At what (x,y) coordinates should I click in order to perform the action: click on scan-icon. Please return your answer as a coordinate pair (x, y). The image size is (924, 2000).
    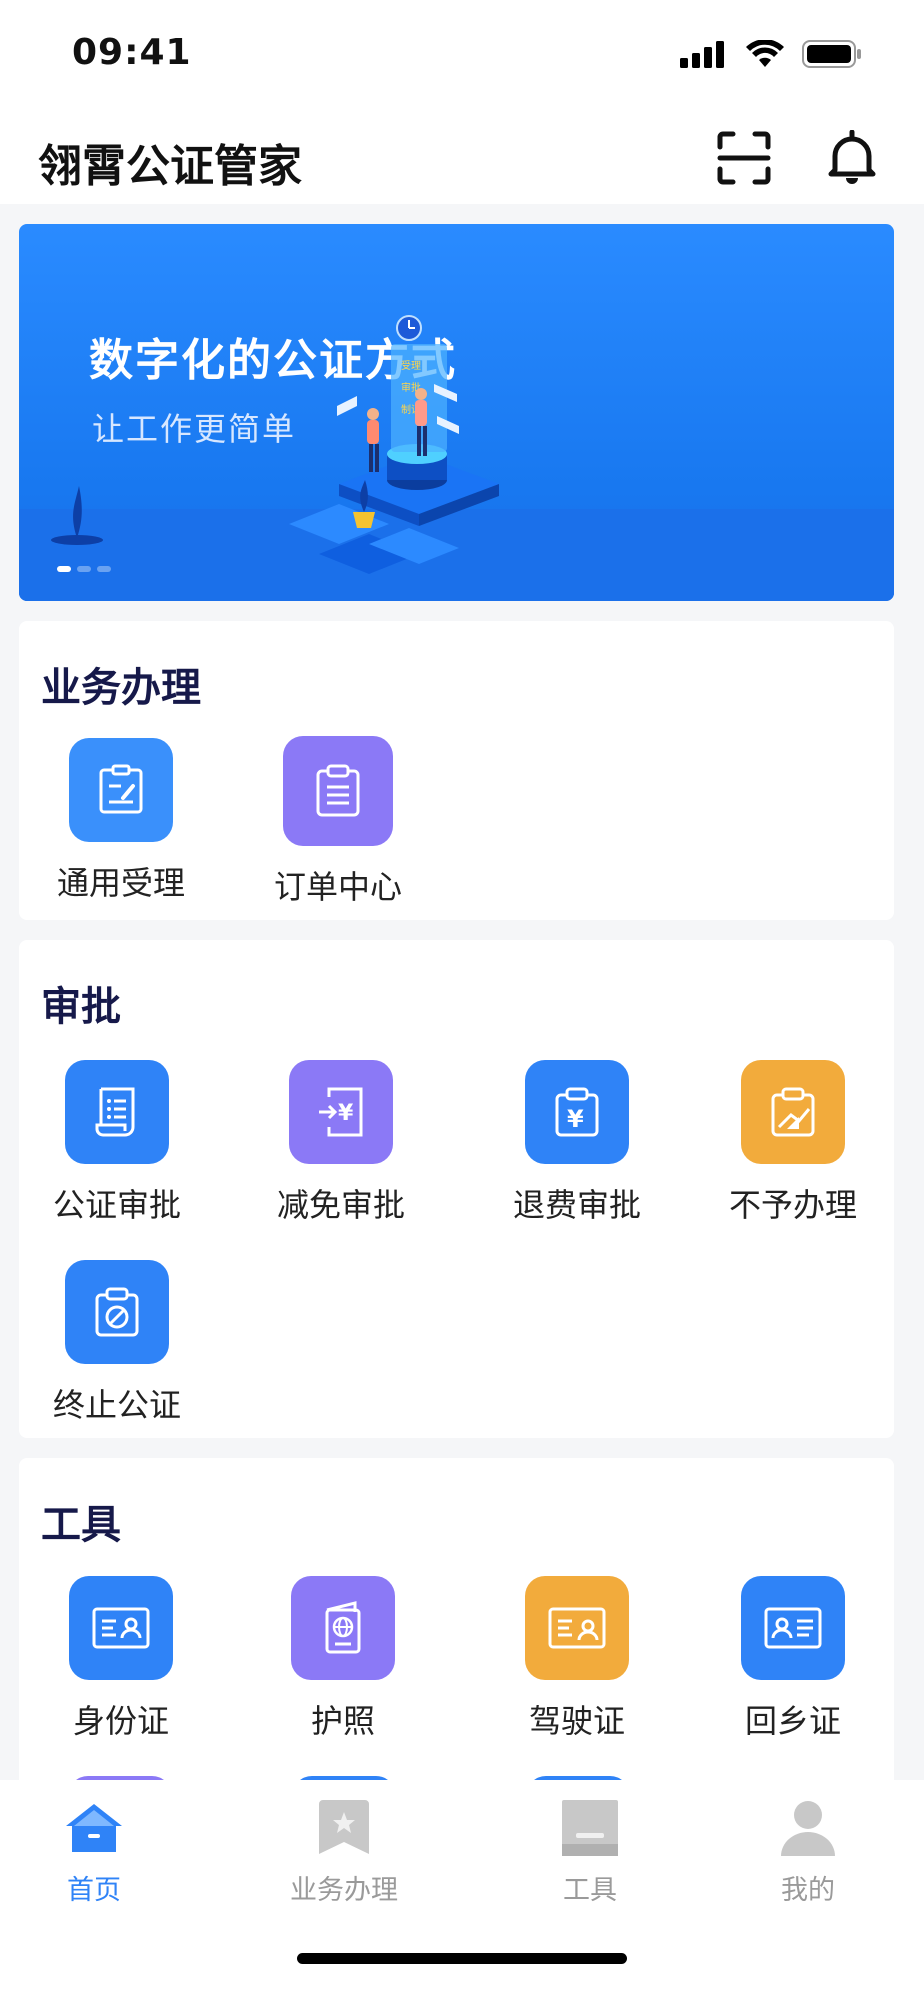
    Looking at the image, I should click on (744, 158).